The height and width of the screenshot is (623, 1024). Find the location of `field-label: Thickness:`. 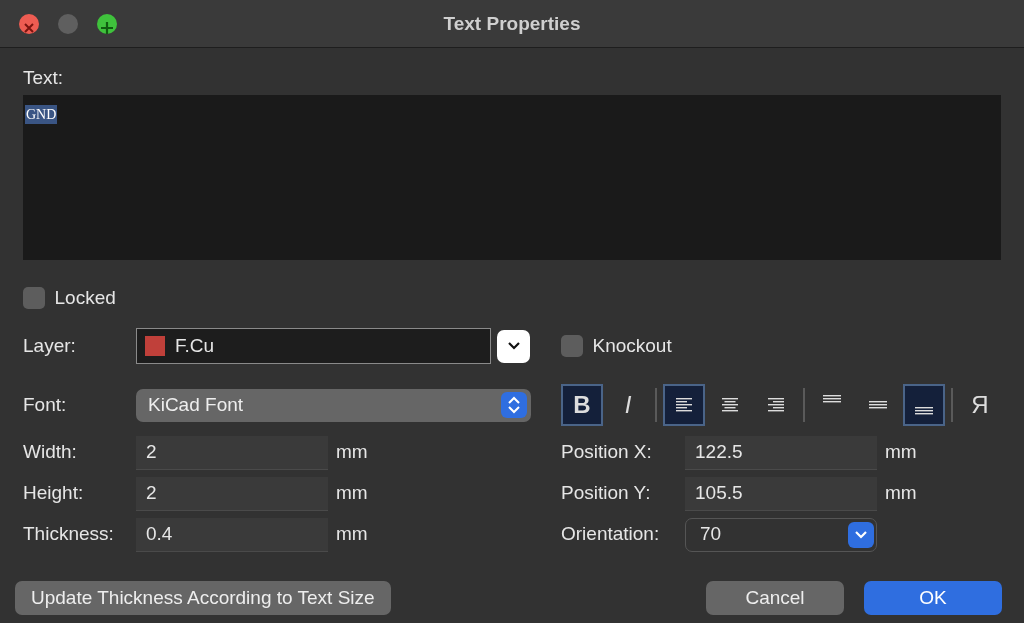

field-label: Thickness: is located at coordinates (69, 534).